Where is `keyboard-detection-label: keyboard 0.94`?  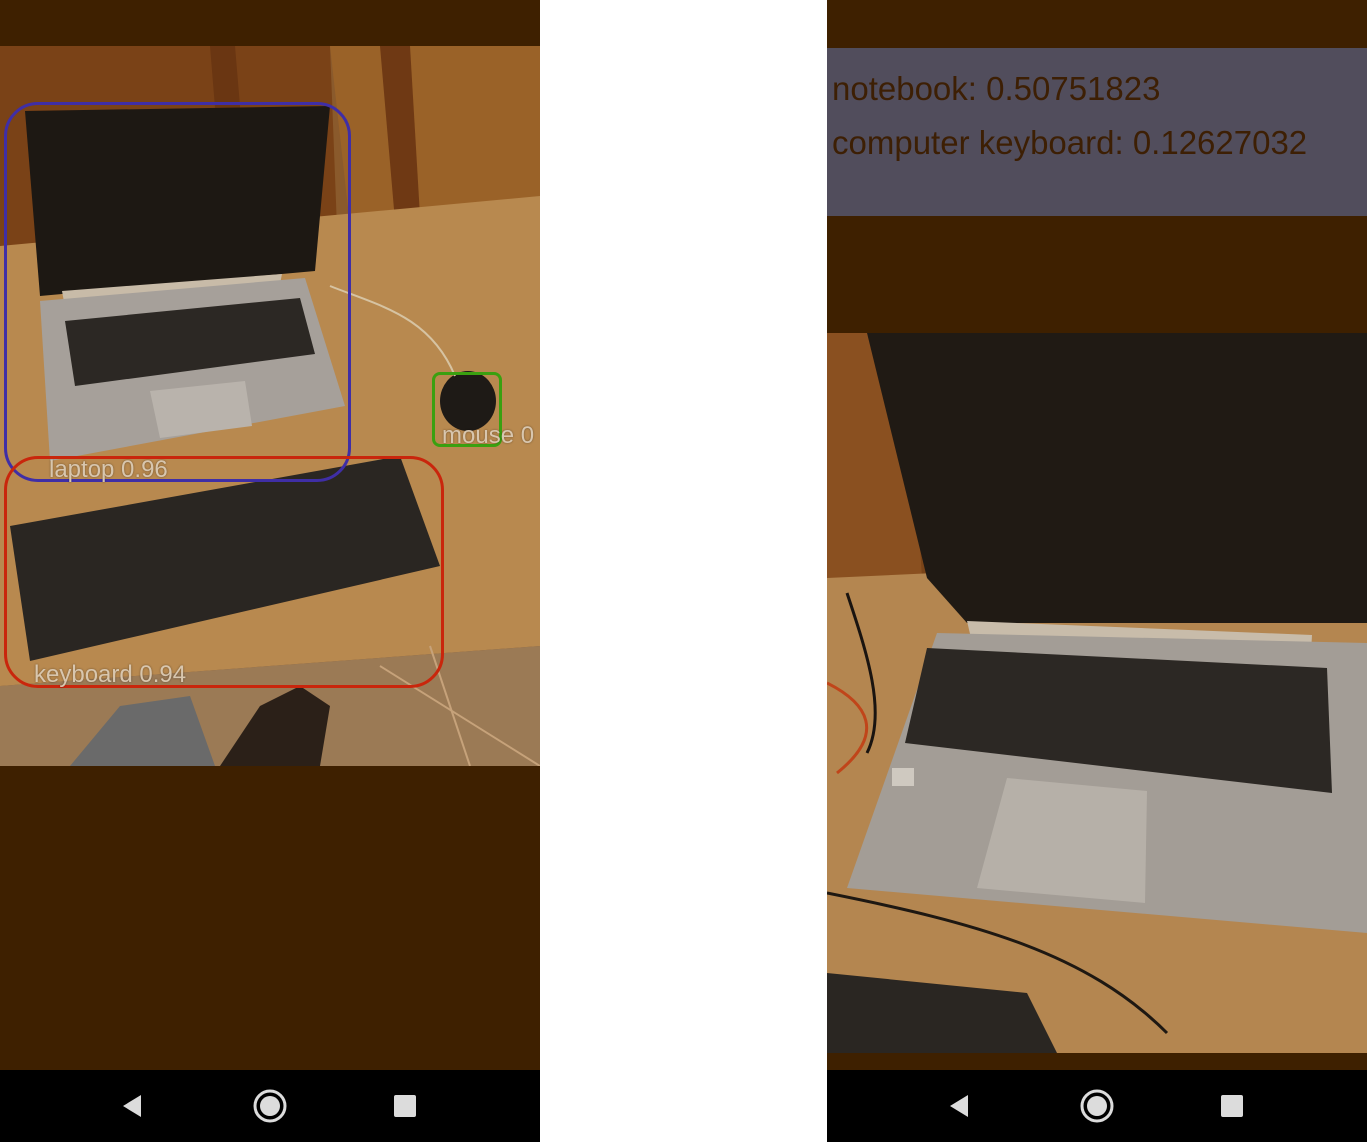
keyboard-detection-label: keyboard 0.94 is located at coordinates (110, 674).